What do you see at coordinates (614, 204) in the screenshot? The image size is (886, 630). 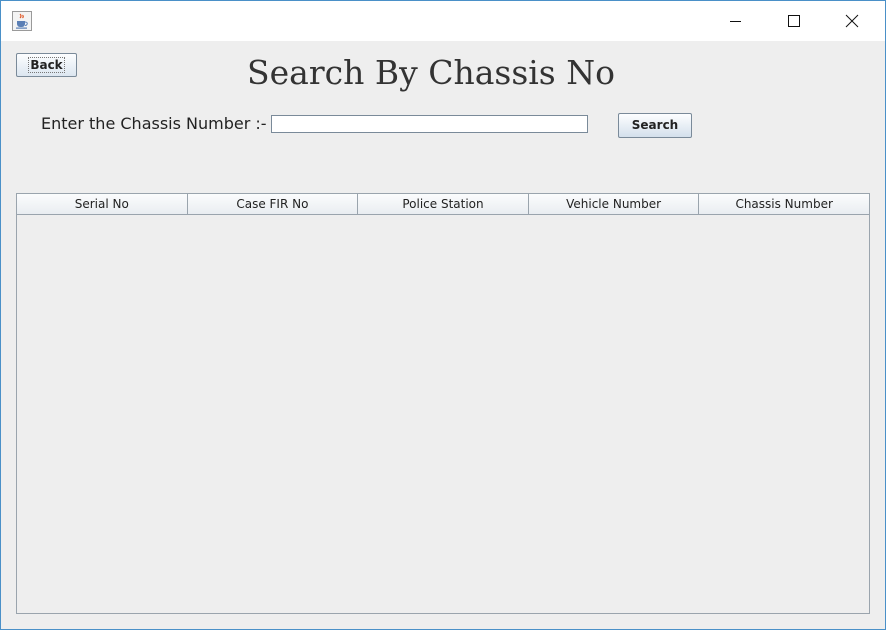 I see `column-header-vehicle-number: Vehicle Number` at bounding box center [614, 204].